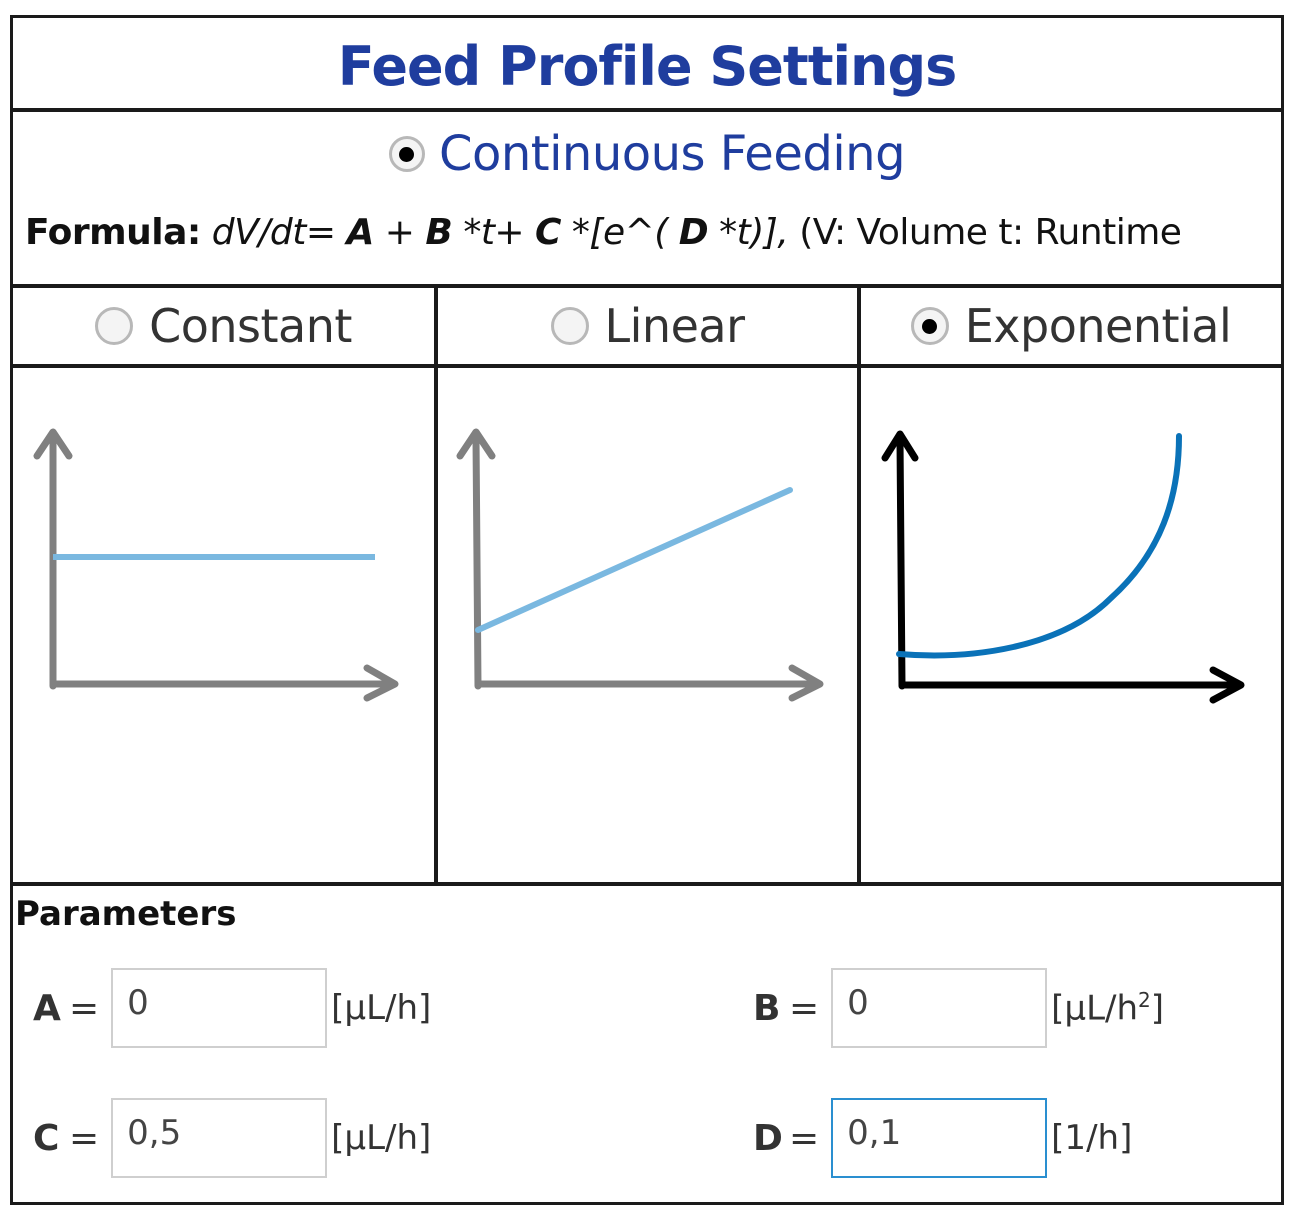 This screenshot has height=1218, width=1291. Describe the element at coordinates (1092, 1138) in the screenshot. I see `param-d-unit: [1/h]` at that location.